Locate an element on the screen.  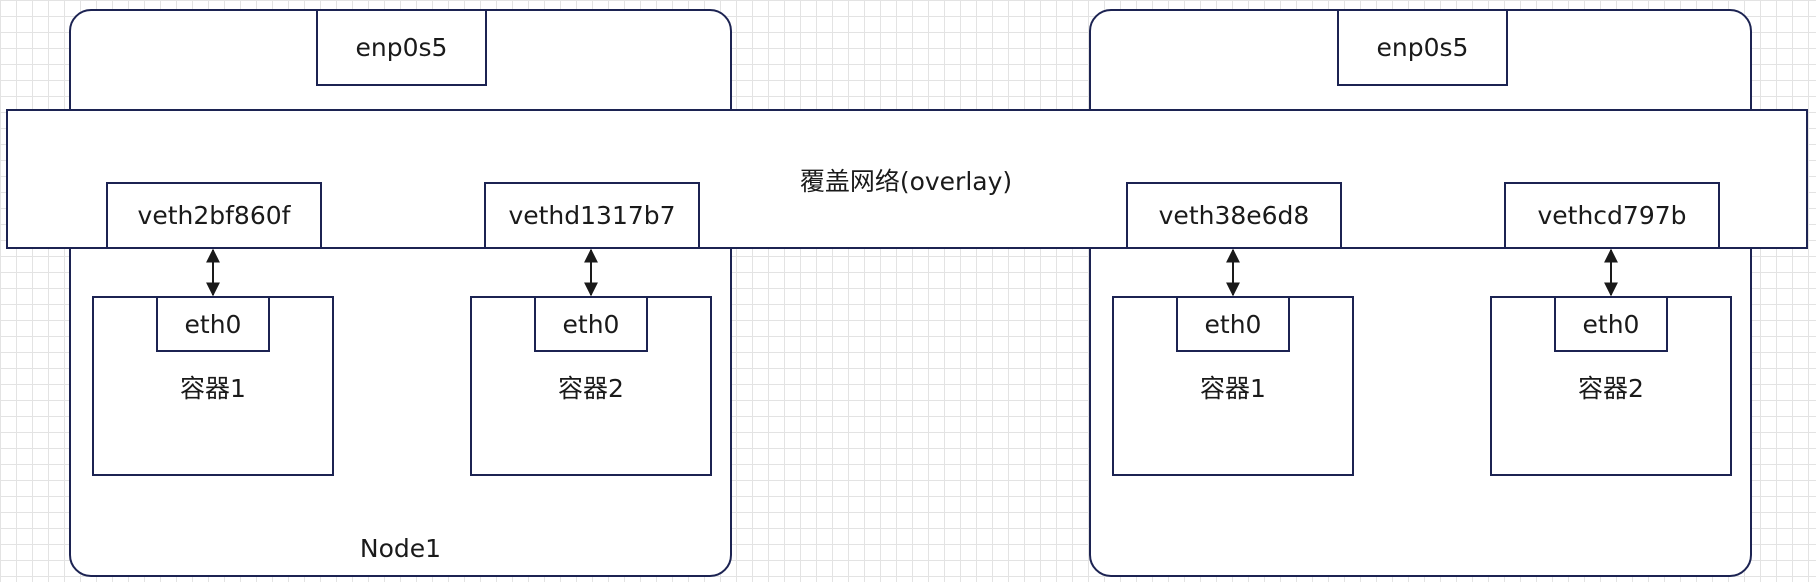
connectors is located at coordinates (912, 272).